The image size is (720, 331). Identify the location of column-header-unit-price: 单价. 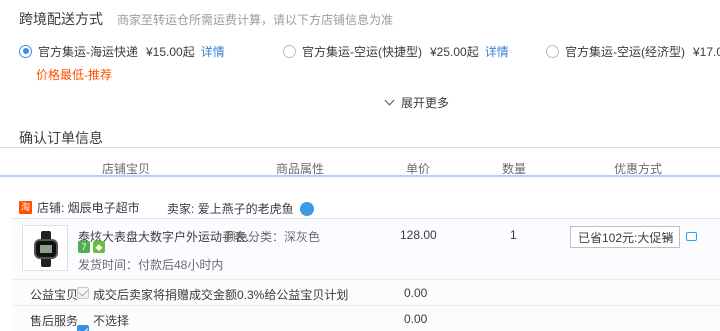
(418, 169).